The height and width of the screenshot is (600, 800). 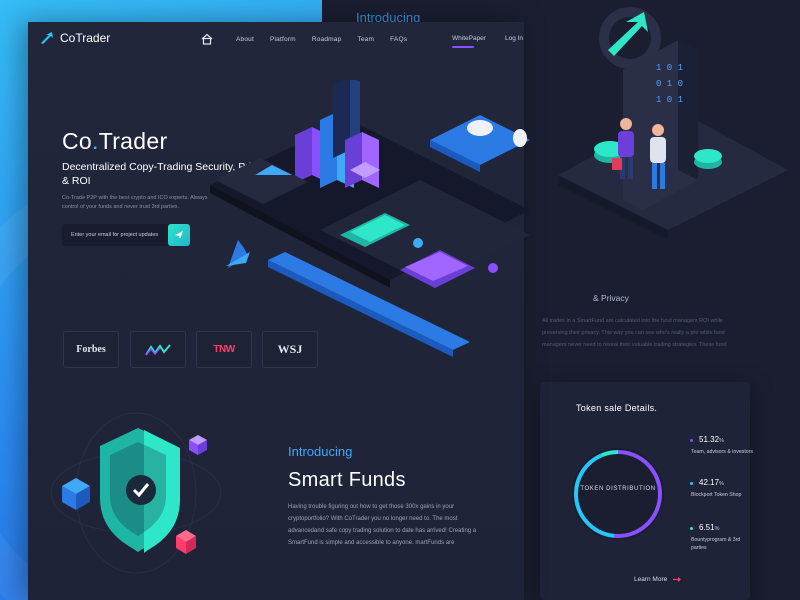 I want to click on security-shield-illustration, so click(x=136, y=493).